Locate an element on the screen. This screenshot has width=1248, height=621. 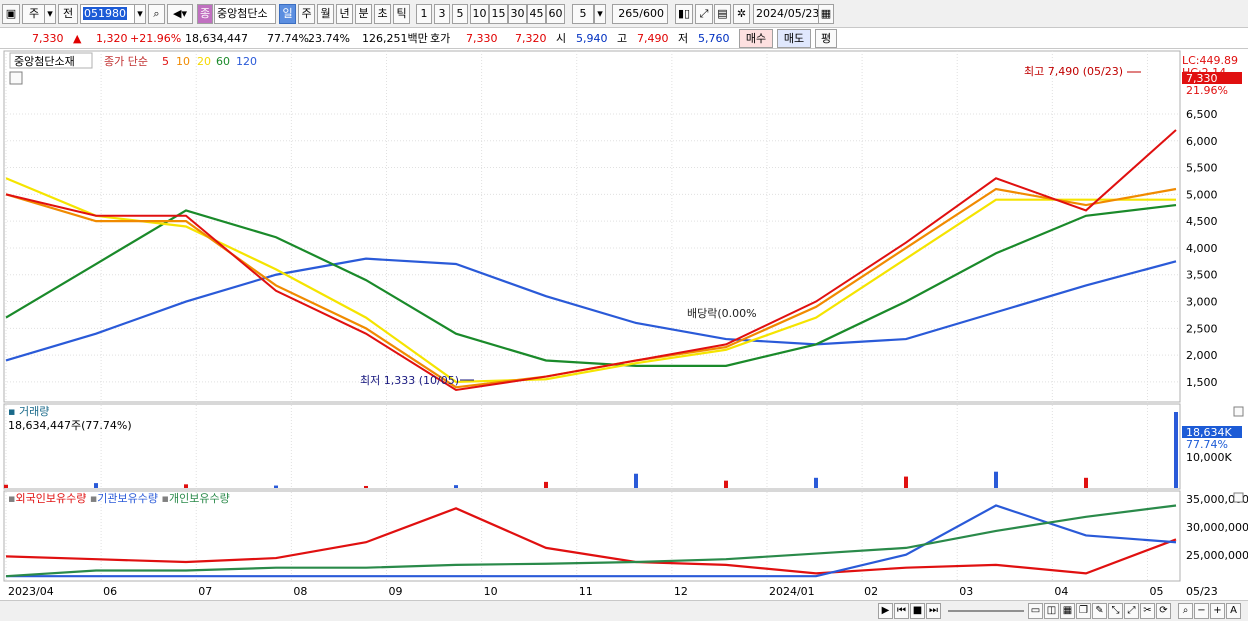
avg-label: 평 is located at coordinates (826, 38).